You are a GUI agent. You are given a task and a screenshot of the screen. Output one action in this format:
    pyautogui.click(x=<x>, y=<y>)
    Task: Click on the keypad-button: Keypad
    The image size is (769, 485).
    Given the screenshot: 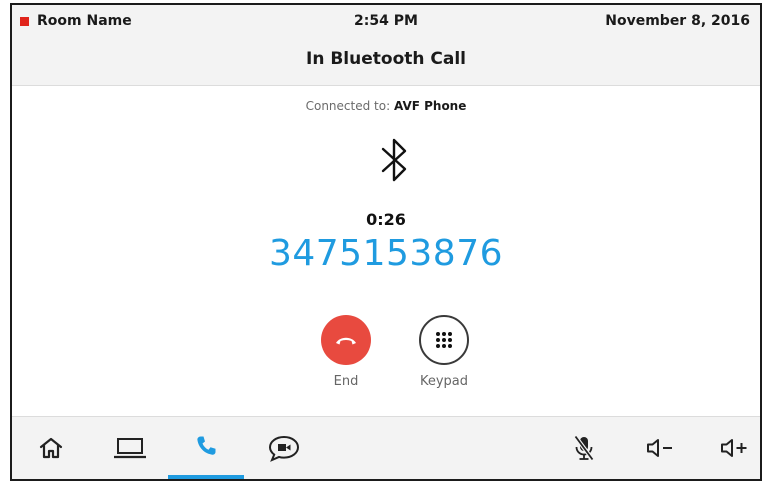 What is the action you would take?
    pyautogui.click(x=444, y=352)
    